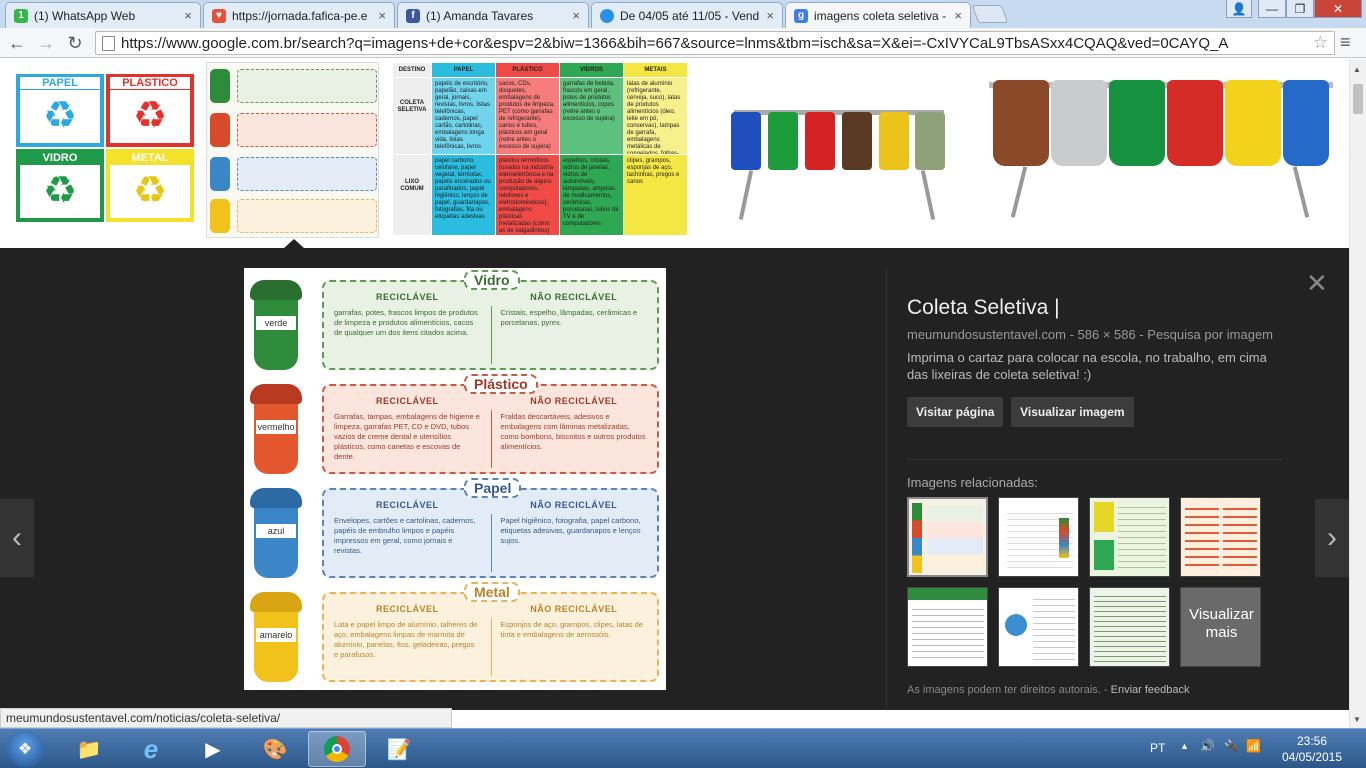 Image resolution: width=1366 pixels, height=768 pixels. Describe the element at coordinates (1338, 9) in the screenshot. I see `close-window-button: ✕` at that location.